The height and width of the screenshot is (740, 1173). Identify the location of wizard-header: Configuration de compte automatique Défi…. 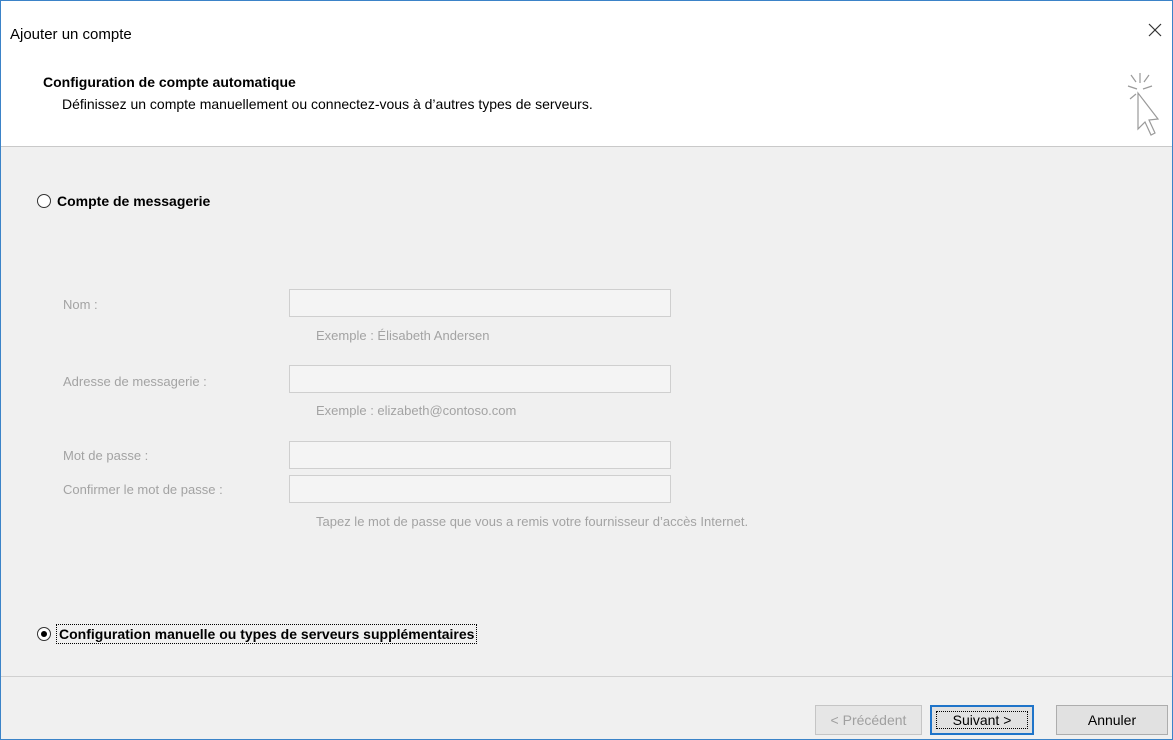
(586, 97).